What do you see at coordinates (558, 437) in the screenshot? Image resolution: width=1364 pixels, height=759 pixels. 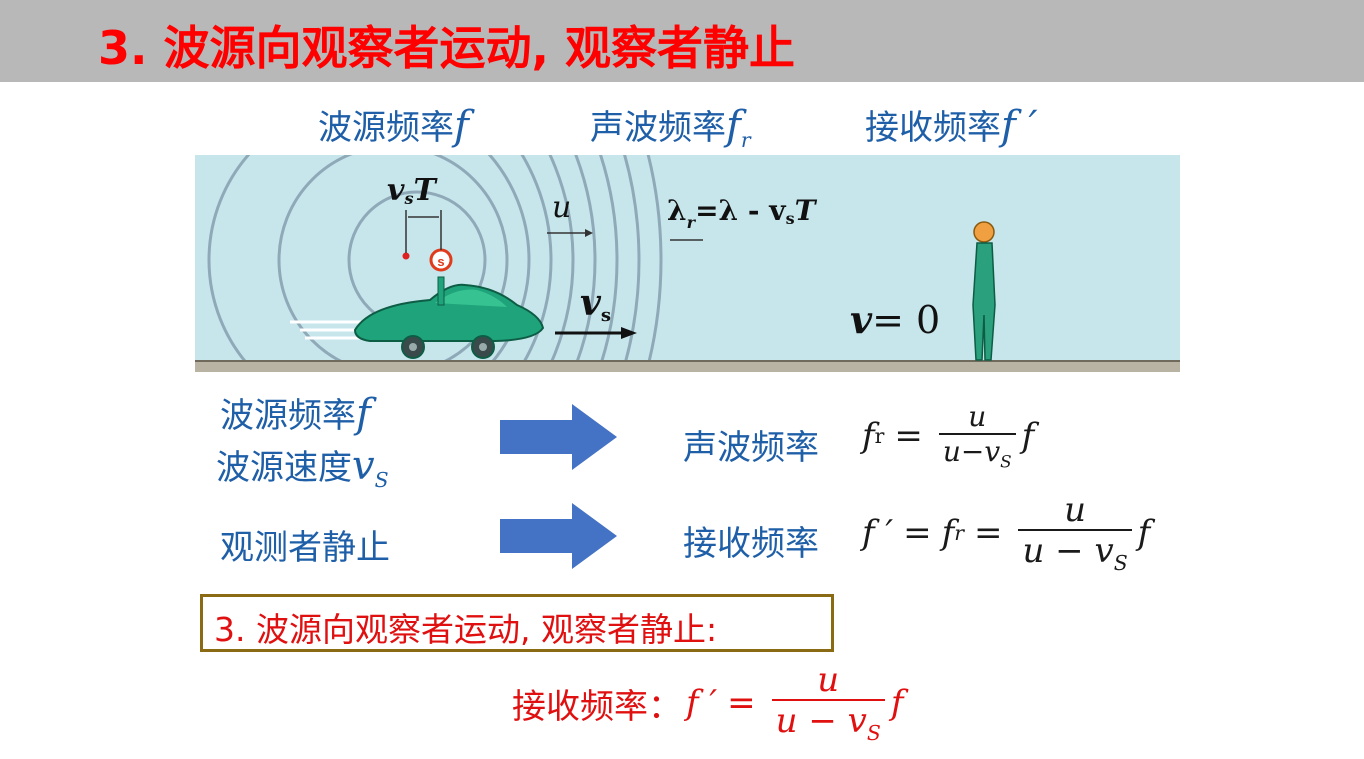 I see `row1-arrow` at bounding box center [558, 437].